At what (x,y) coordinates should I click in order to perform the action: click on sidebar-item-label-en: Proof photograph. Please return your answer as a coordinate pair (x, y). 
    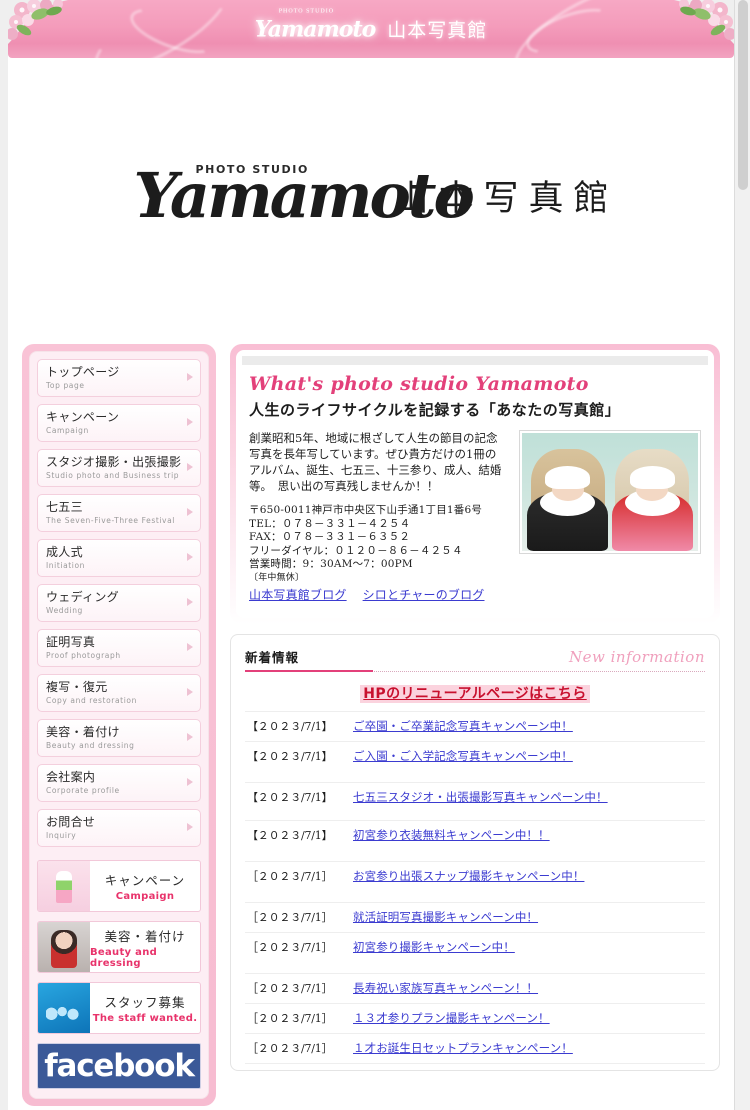
    Looking at the image, I should click on (83, 655).